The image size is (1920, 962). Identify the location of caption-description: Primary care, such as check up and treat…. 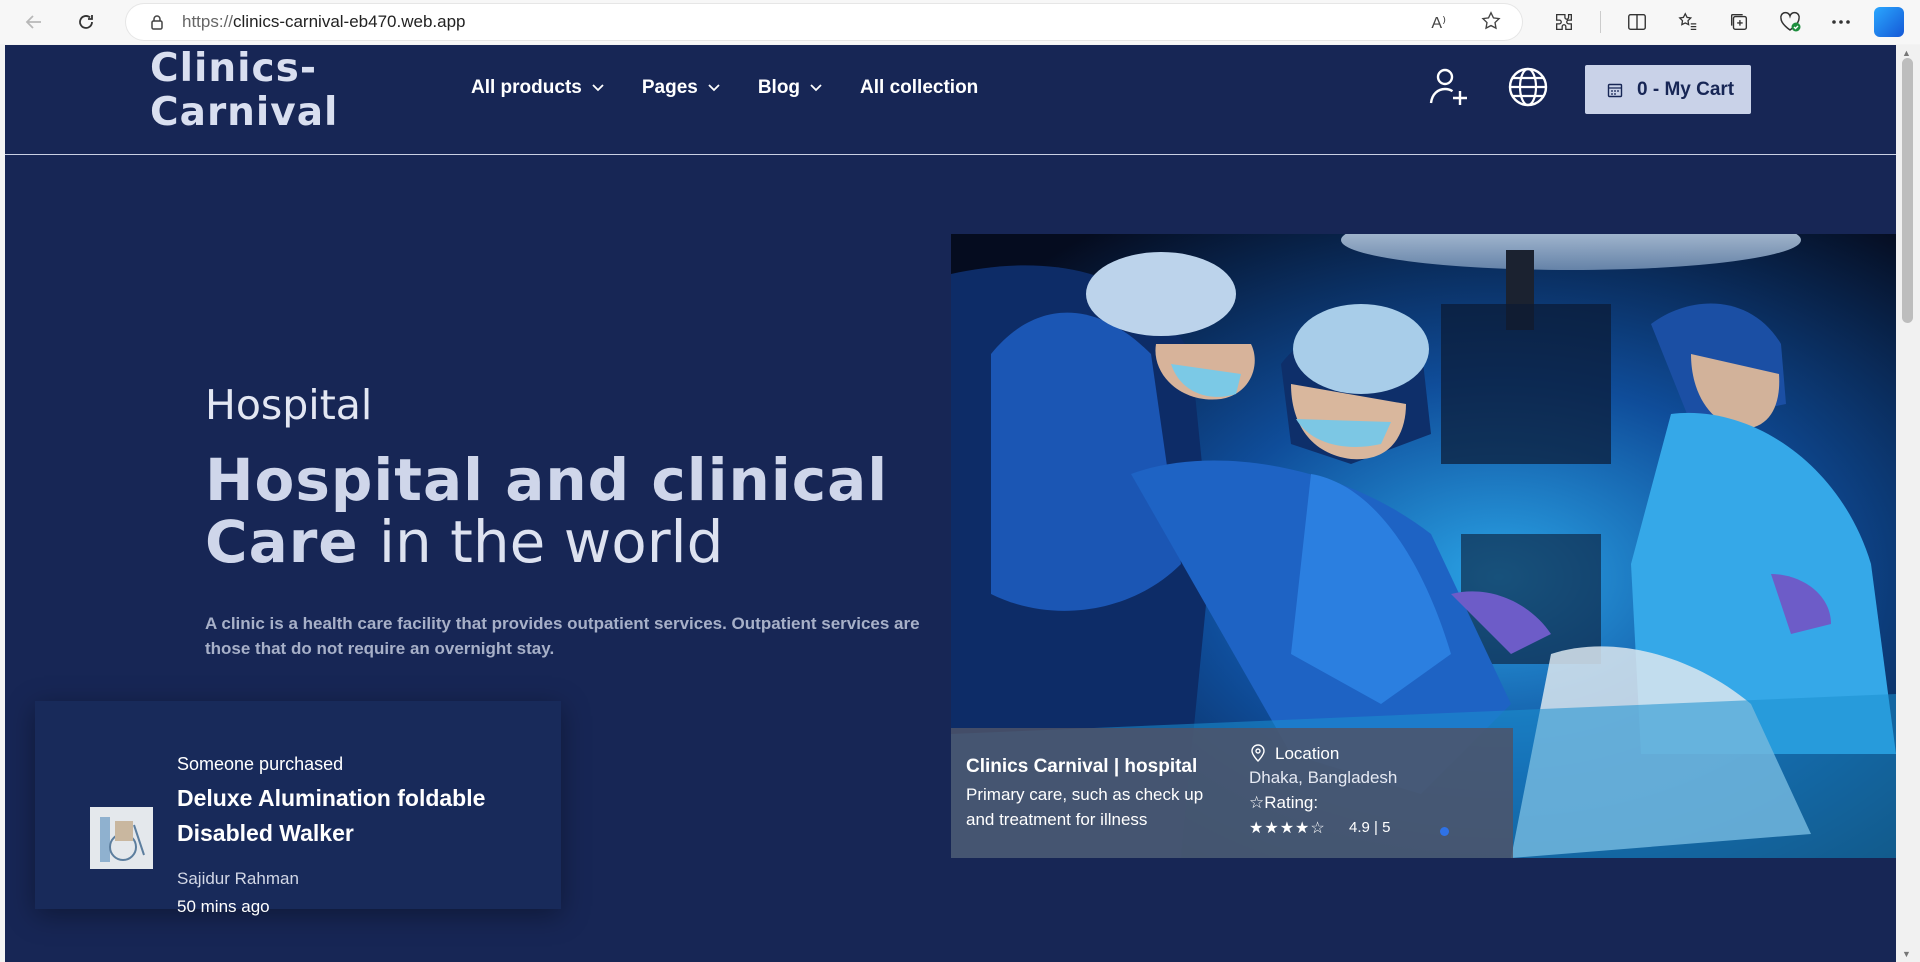
(1085, 807).